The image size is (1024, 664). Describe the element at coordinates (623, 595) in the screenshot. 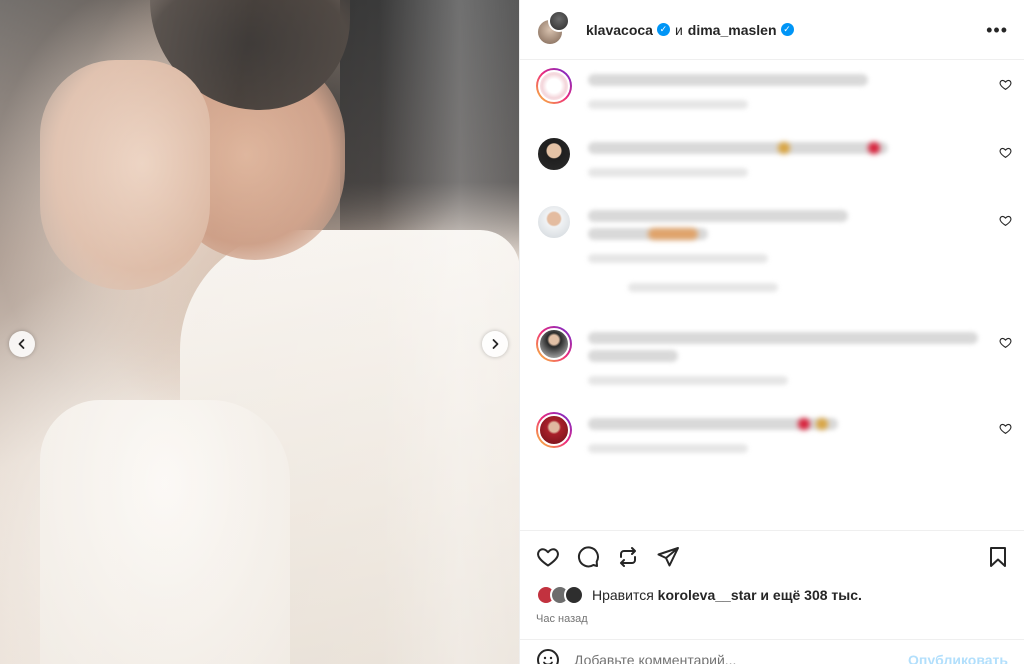

I see `likes-prefix: Нравится` at that location.